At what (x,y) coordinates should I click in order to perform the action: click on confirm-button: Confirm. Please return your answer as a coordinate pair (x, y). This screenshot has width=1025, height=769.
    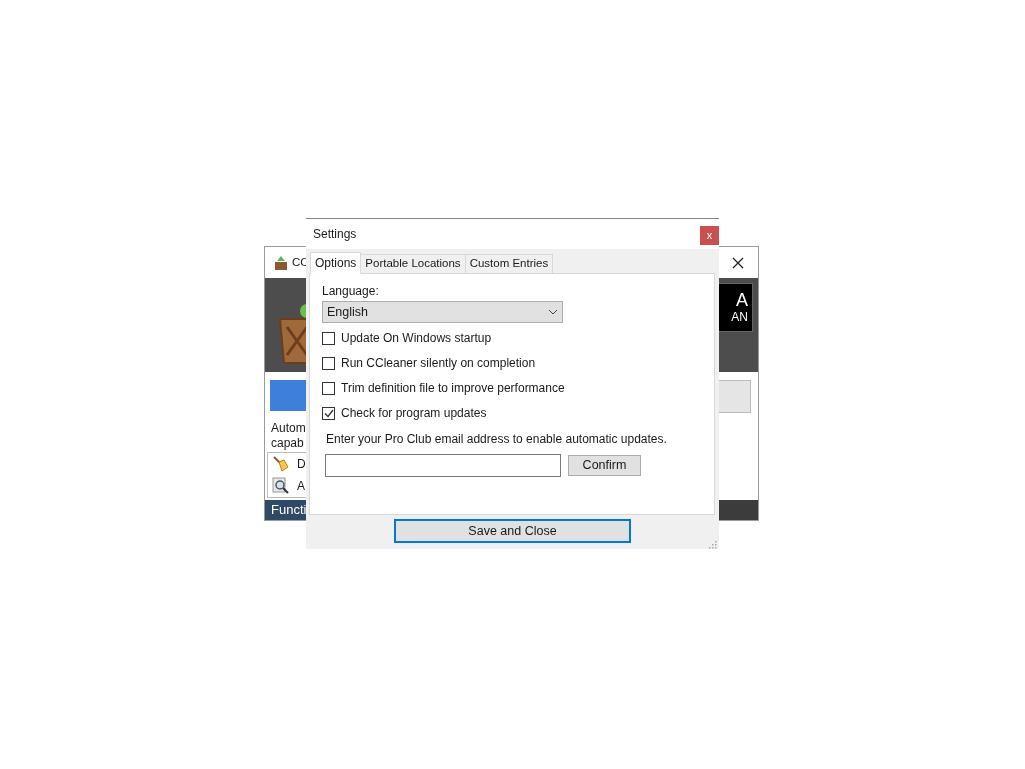
    Looking at the image, I should click on (604, 465).